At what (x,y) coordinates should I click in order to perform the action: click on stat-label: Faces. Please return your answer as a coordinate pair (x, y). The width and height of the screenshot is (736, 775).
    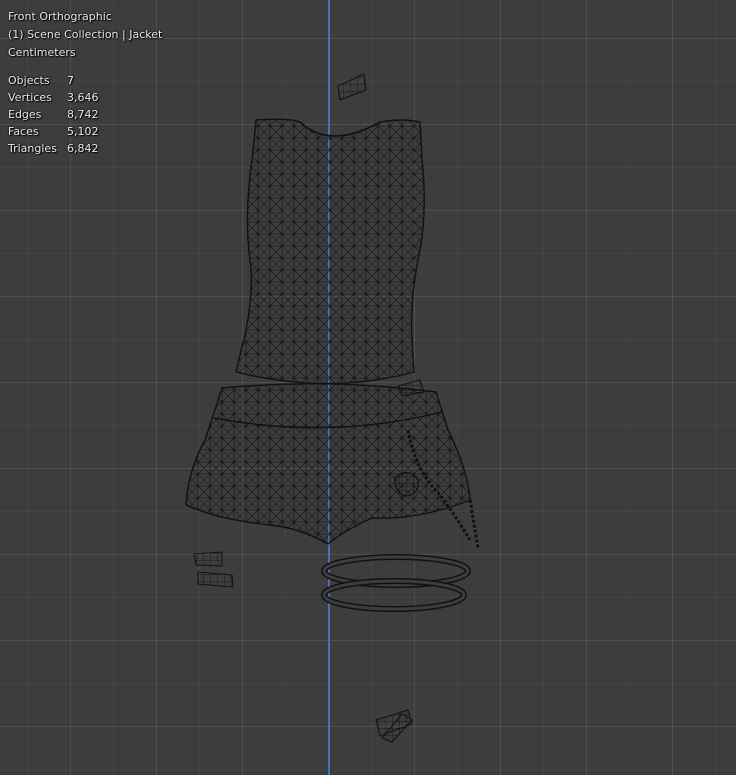
    Looking at the image, I should click on (23, 131).